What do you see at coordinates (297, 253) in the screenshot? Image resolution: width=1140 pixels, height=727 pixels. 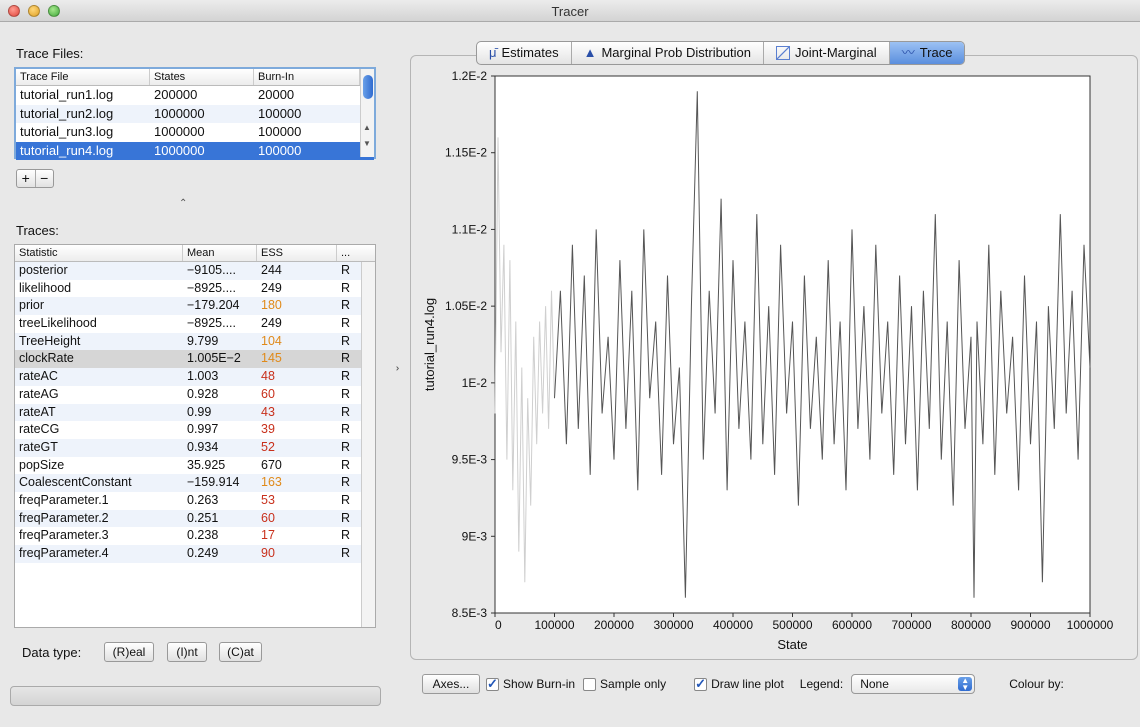 I see `column-header-ess: ESS` at bounding box center [297, 253].